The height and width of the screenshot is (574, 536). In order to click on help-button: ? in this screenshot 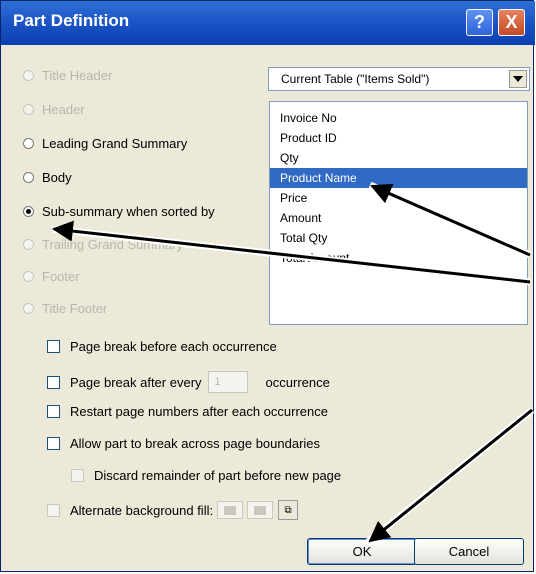, I will do `click(479, 22)`.